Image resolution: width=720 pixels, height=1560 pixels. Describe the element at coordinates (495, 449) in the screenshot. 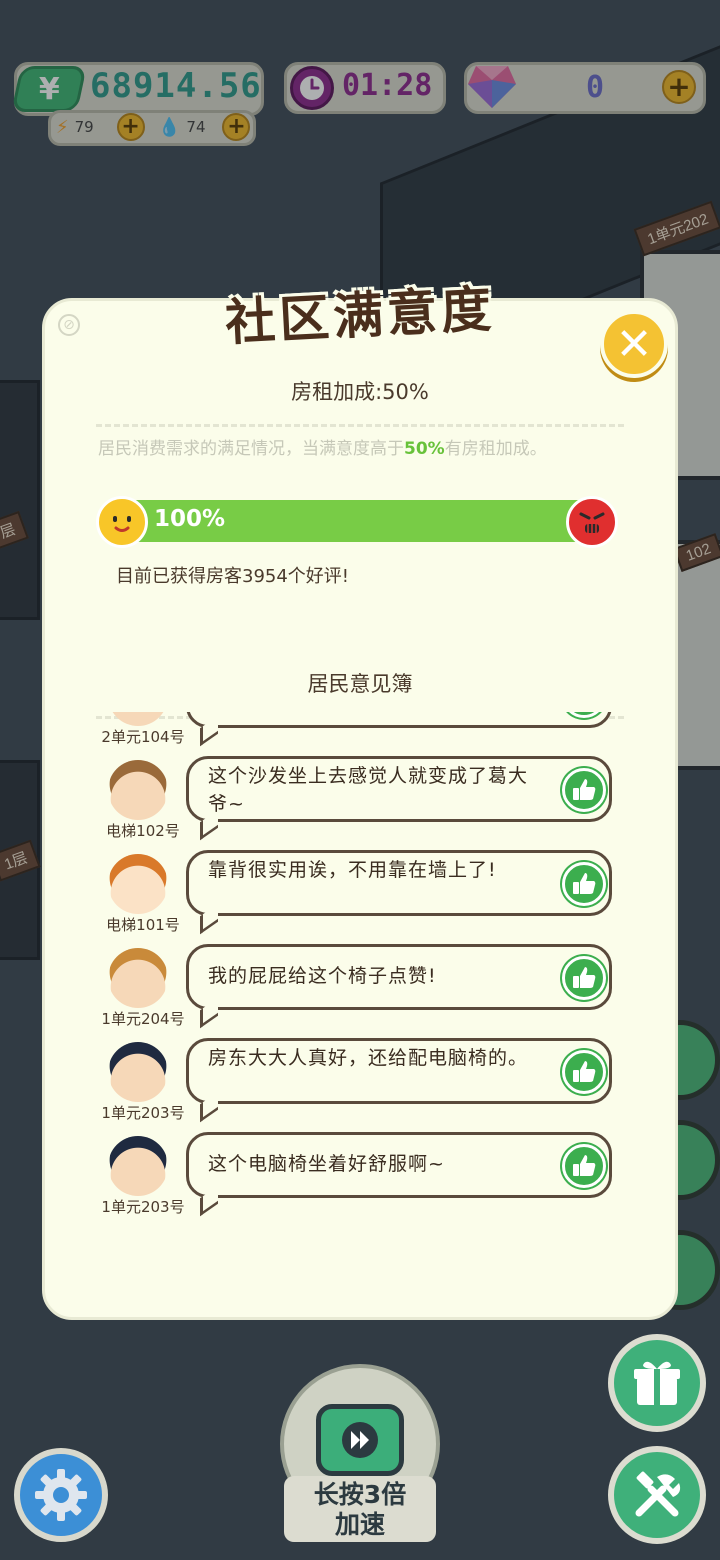

I see `description-text-end: 有房租加成。` at that location.